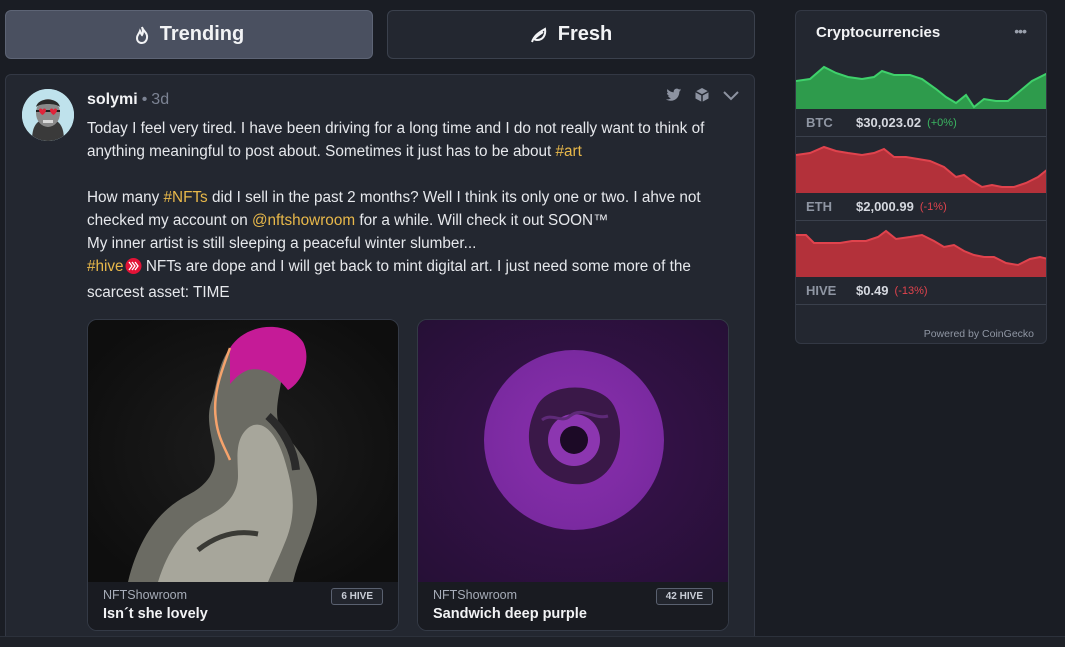  I want to click on hive-logo-icon, so click(133, 269).